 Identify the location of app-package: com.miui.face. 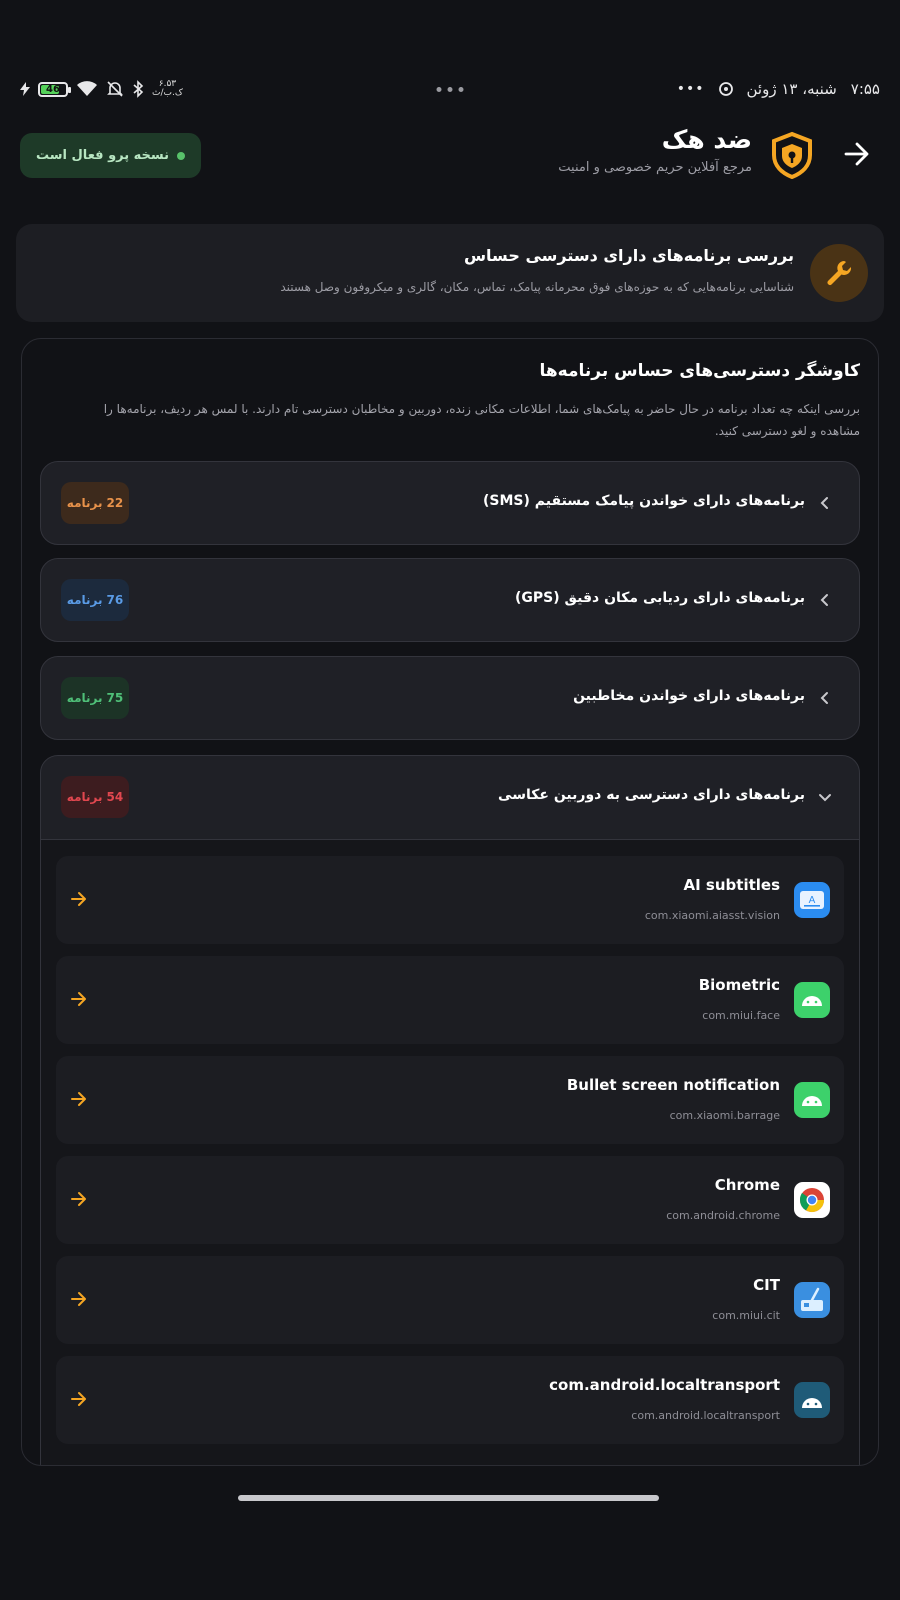
(741, 1015).